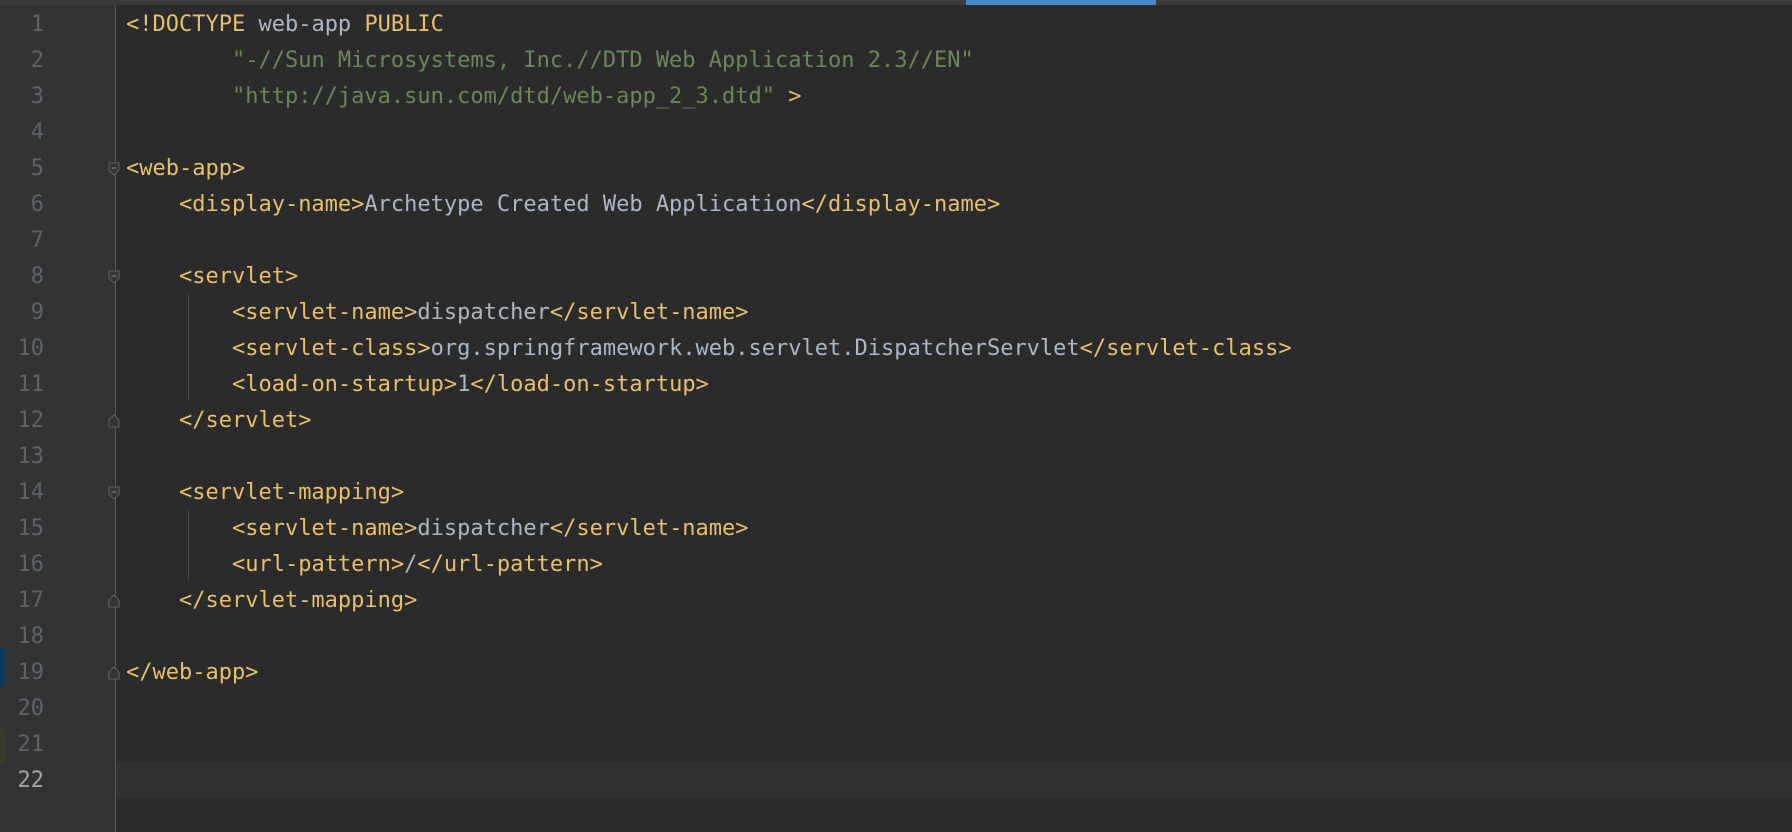  Describe the element at coordinates (896, 601) in the screenshot. I see `code-line: 17 </servlet-mapping>` at that location.